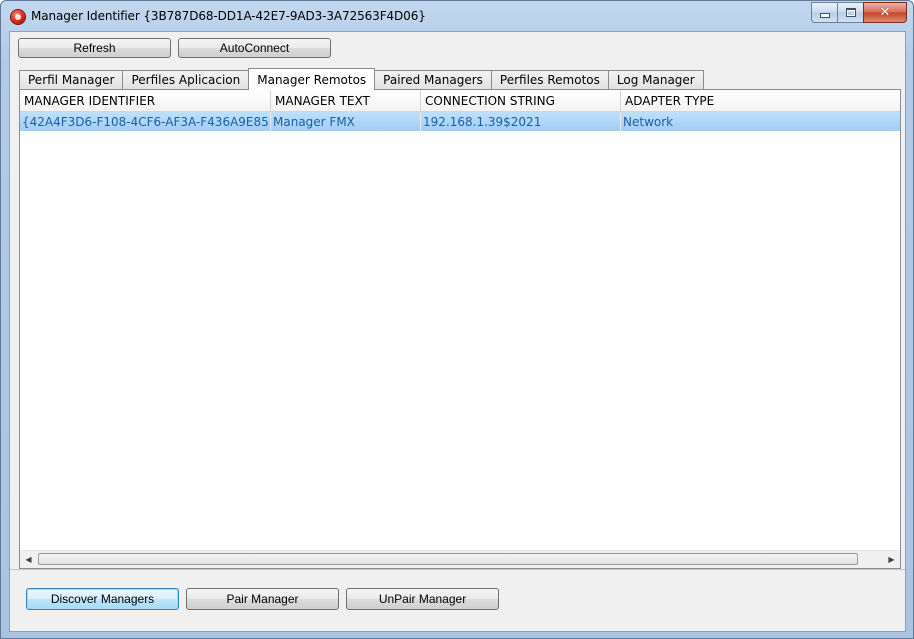  I want to click on pair-manager-button: Pair Manager, so click(262, 599).